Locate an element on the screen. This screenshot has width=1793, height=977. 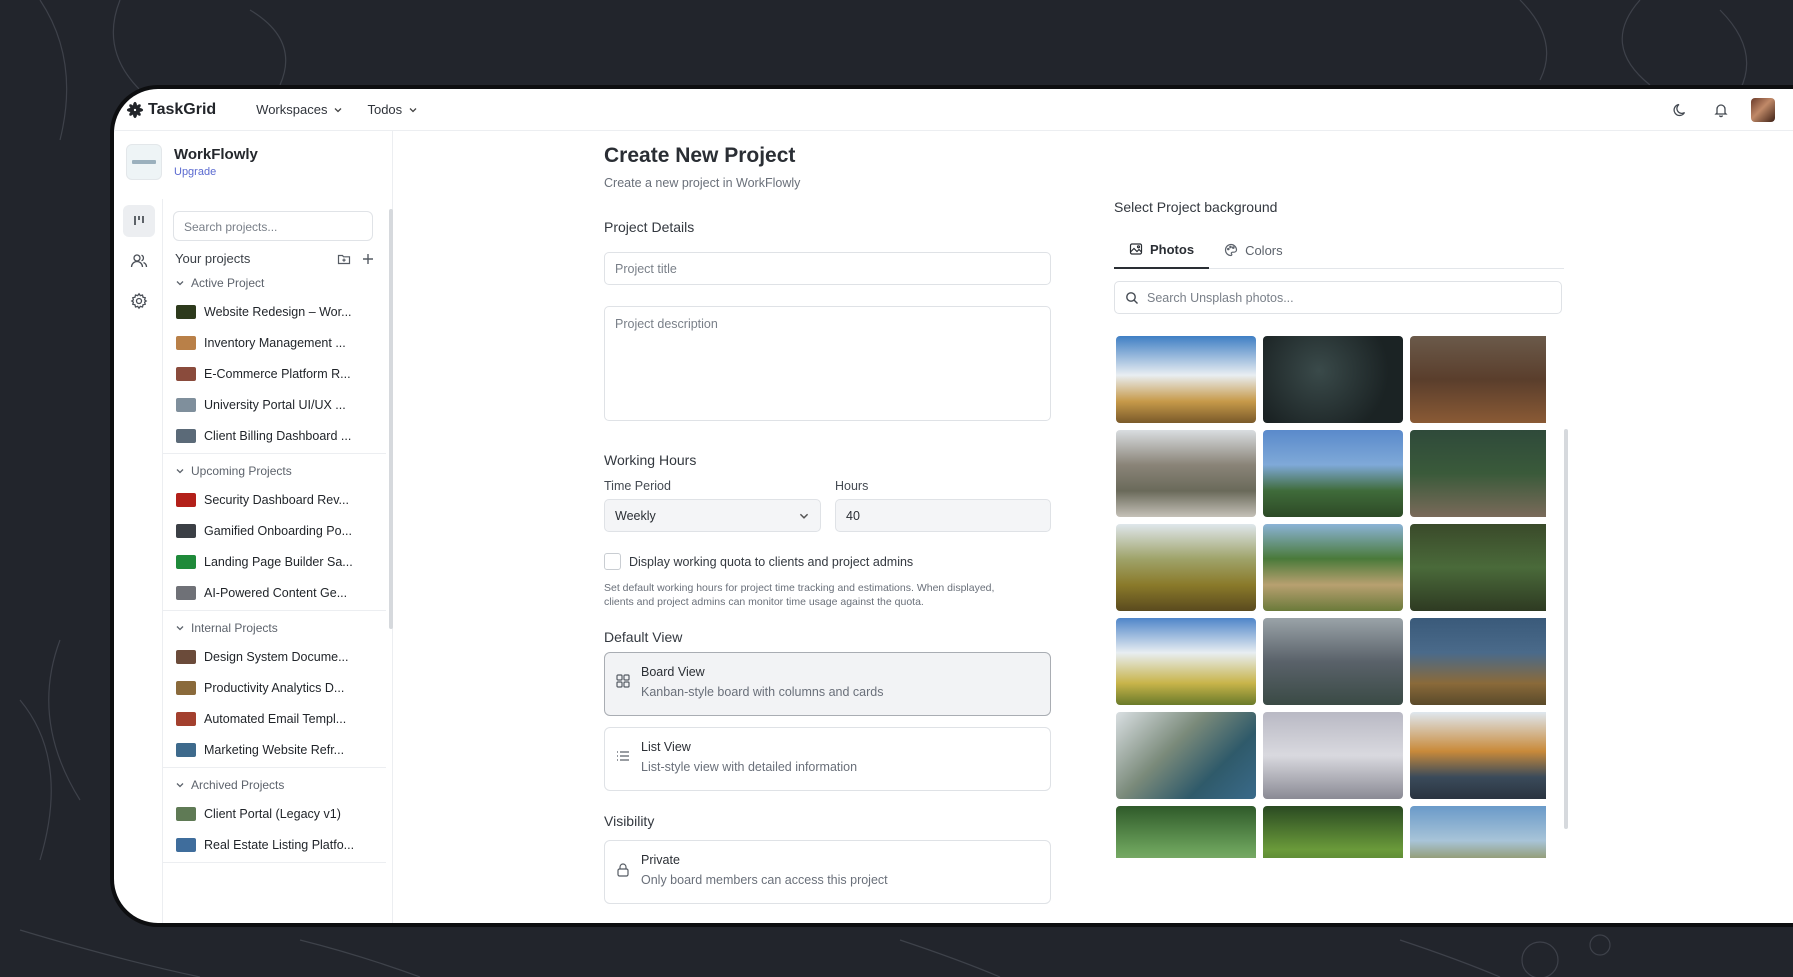
project-description-textarea: Project description is located at coordinates (827, 363).